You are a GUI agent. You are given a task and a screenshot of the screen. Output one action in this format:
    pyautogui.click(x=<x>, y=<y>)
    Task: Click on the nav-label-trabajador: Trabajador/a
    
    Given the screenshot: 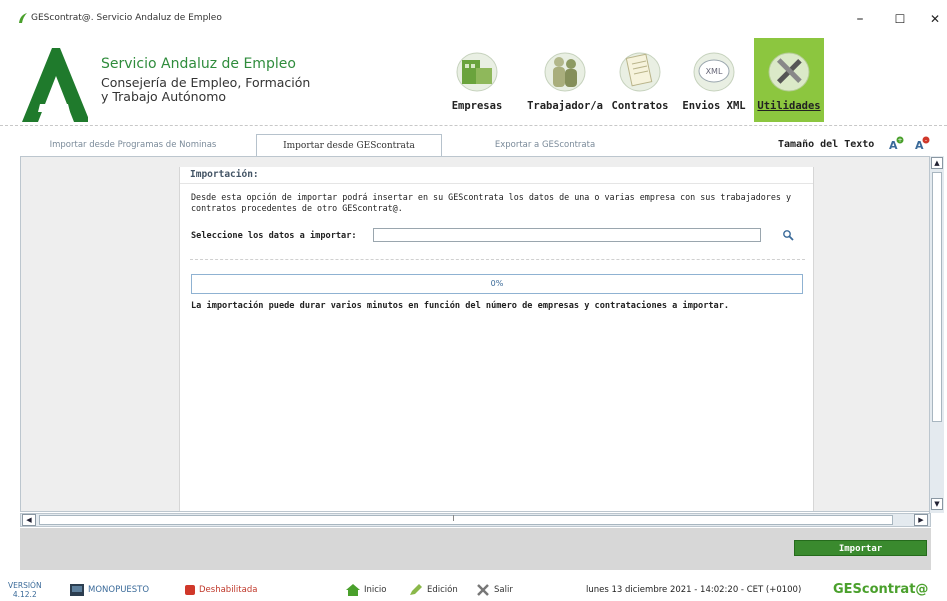 What is the action you would take?
    pyautogui.click(x=565, y=106)
    